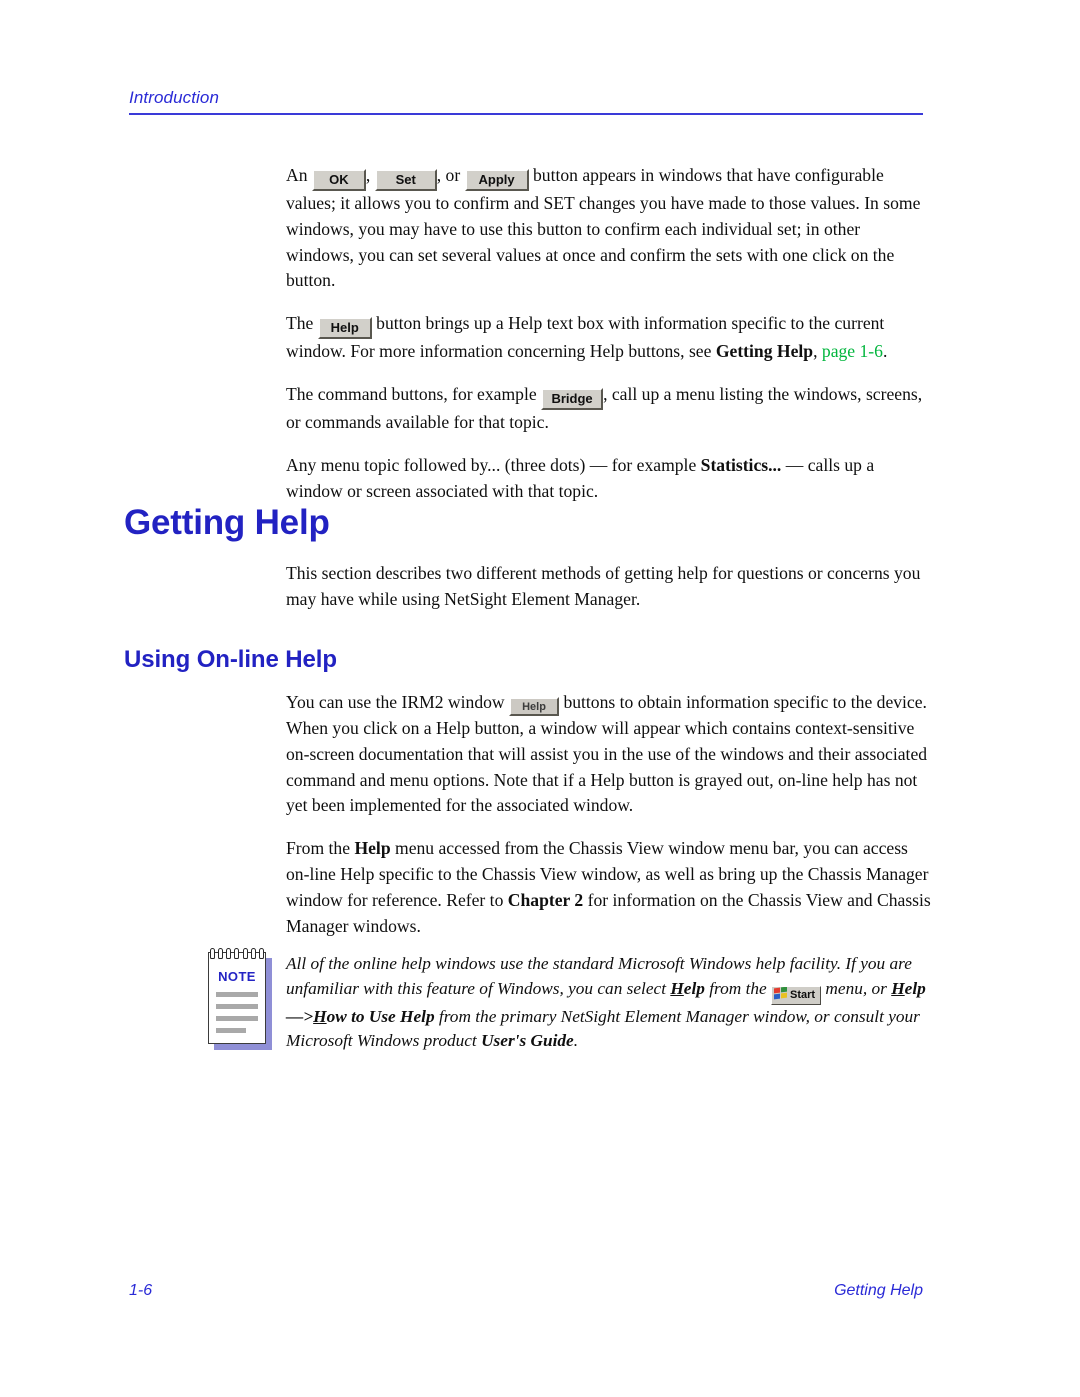 The width and height of the screenshot is (1080, 1397). I want to click on apply-button: Apply, so click(496, 180).